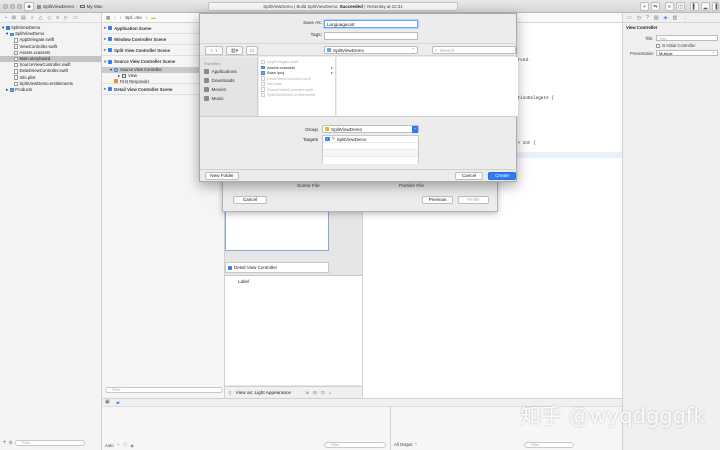 The height and width of the screenshot is (450, 720). I want to click on detail-label: Label, so click(243, 281).